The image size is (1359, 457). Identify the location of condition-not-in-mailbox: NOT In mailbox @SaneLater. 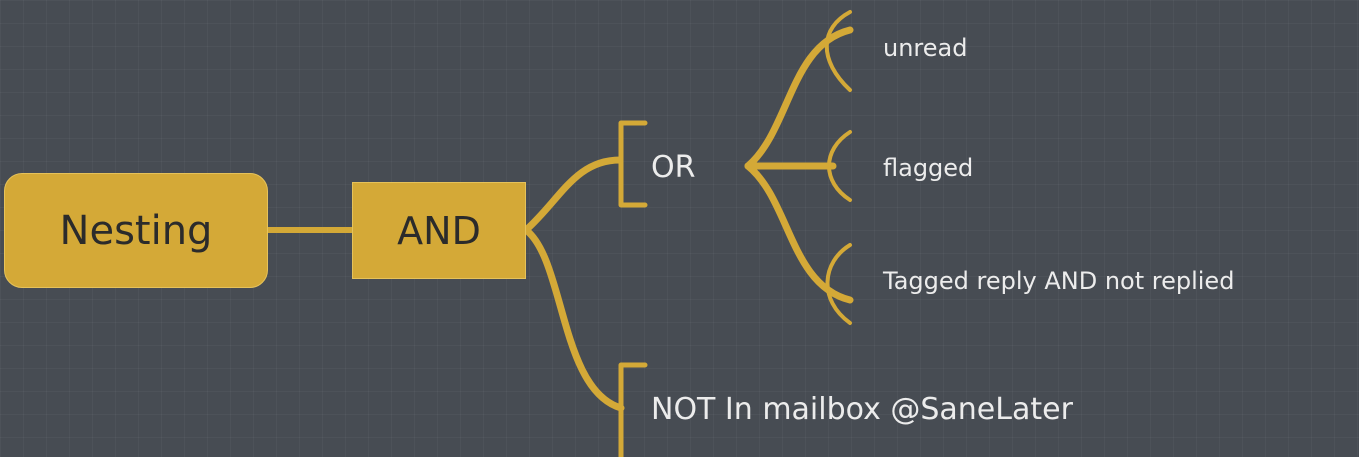
(862, 410).